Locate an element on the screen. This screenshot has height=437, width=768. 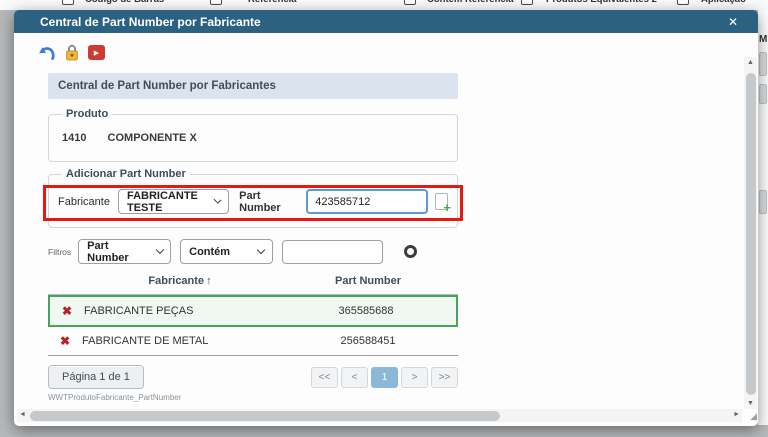
vertical-scrollbar: ▲ ▼ is located at coordinates (750, 233).